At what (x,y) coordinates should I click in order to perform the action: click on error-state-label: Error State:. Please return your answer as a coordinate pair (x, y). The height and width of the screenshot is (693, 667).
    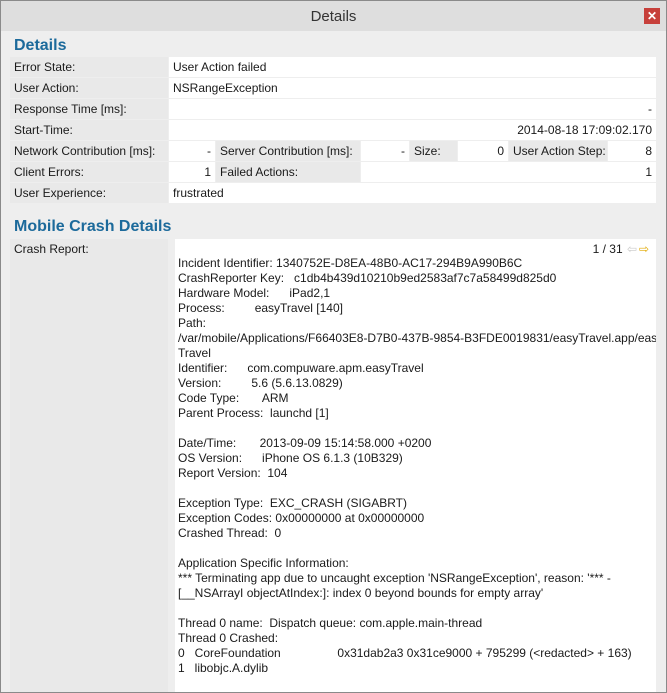
    Looking at the image, I should click on (89, 67).